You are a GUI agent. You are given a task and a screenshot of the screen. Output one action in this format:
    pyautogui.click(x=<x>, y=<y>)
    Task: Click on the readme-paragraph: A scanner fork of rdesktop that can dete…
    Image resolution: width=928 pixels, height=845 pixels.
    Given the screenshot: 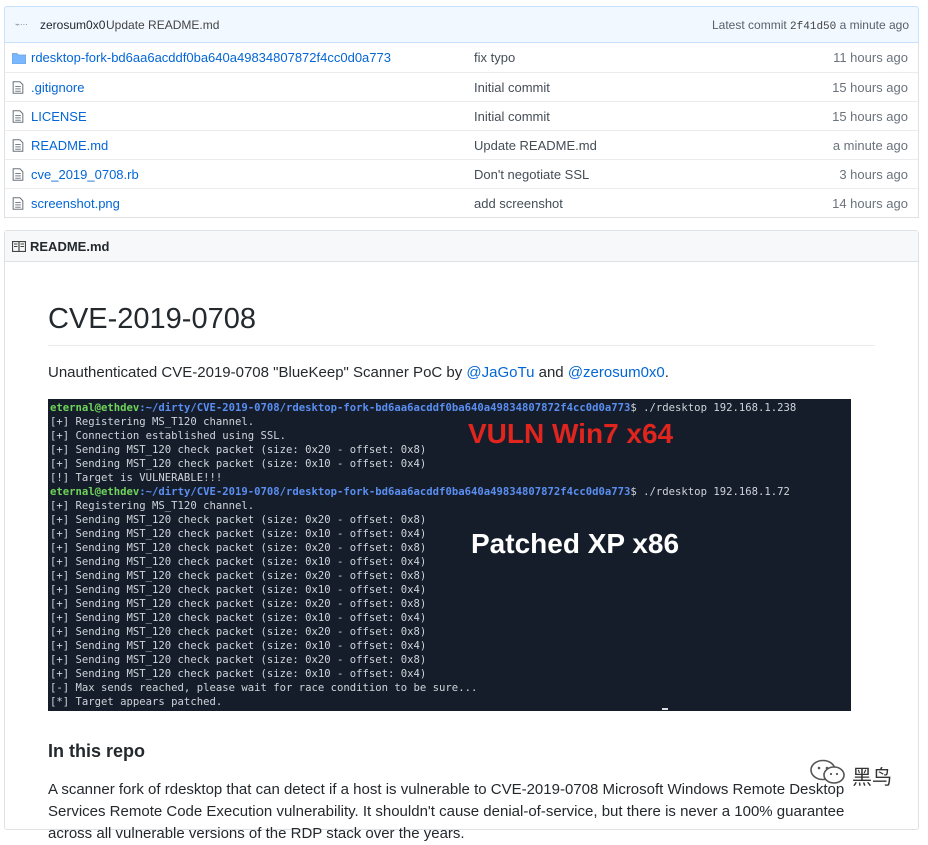 What is the action you would take?
    pyautogui.click(x=446, y=811)
    